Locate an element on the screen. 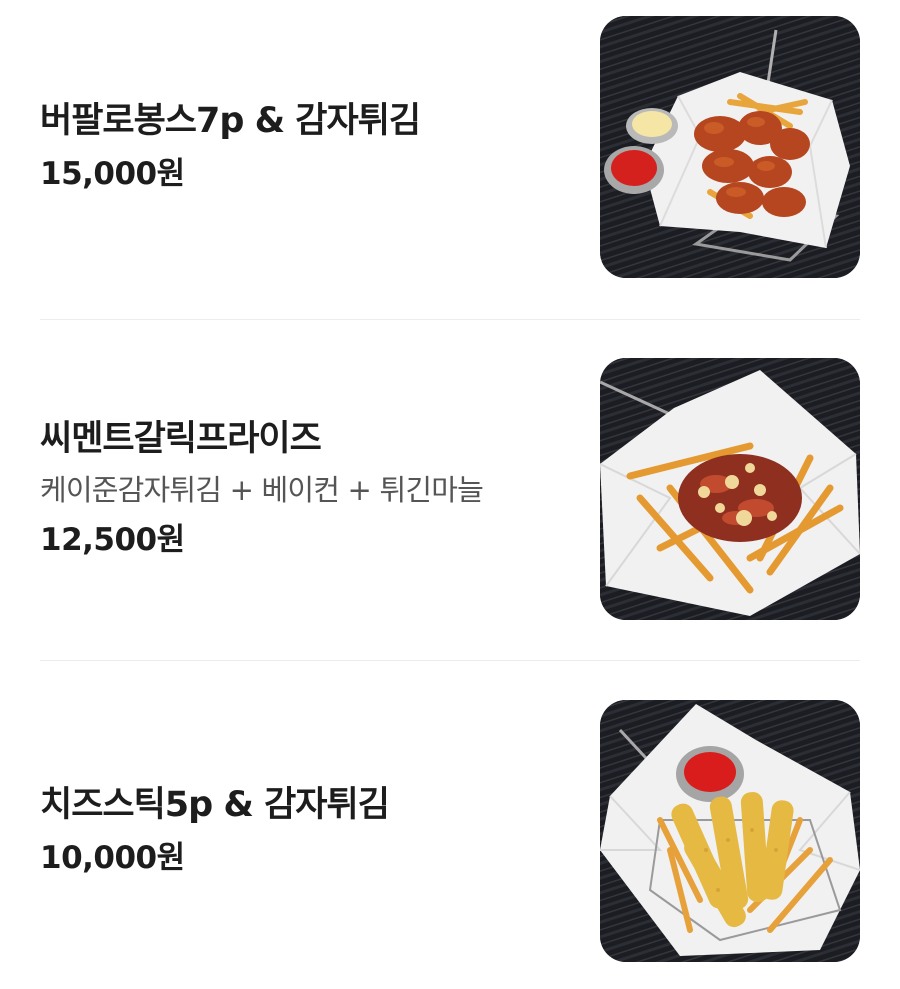 The width and height of the screenshot is (900, 989). buffalo-wings-photo is located at coordinates (730, 147).